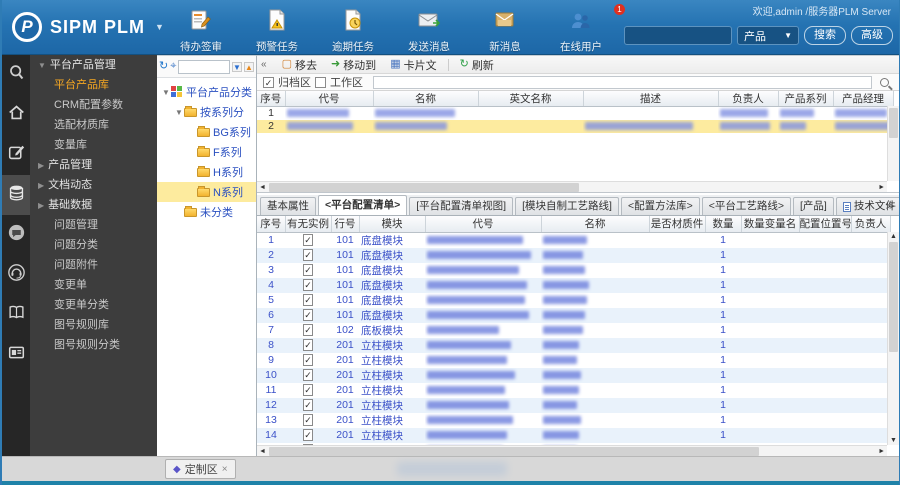 This screenshot has width=900, height=485. I want to click on rail-item-card, so click(16, 355).